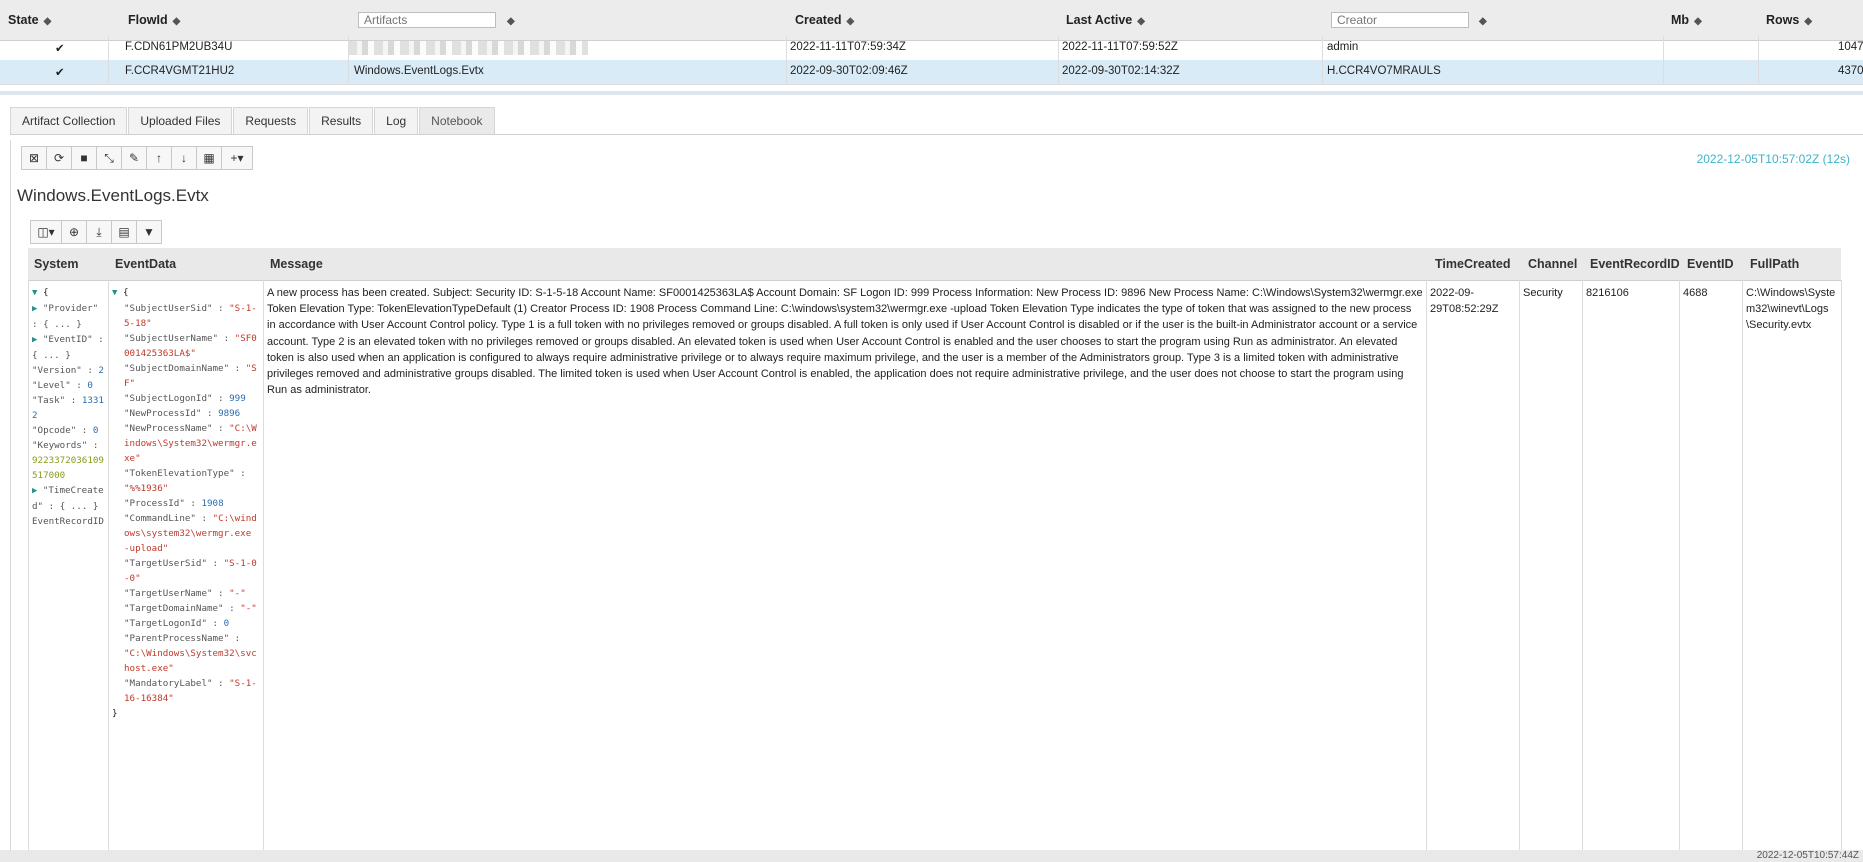 Image resolution: width=1863 pixels, height=862 pixels. I want to click on flow-id: F.CDN61PM2UB34U, so click(179, 47).